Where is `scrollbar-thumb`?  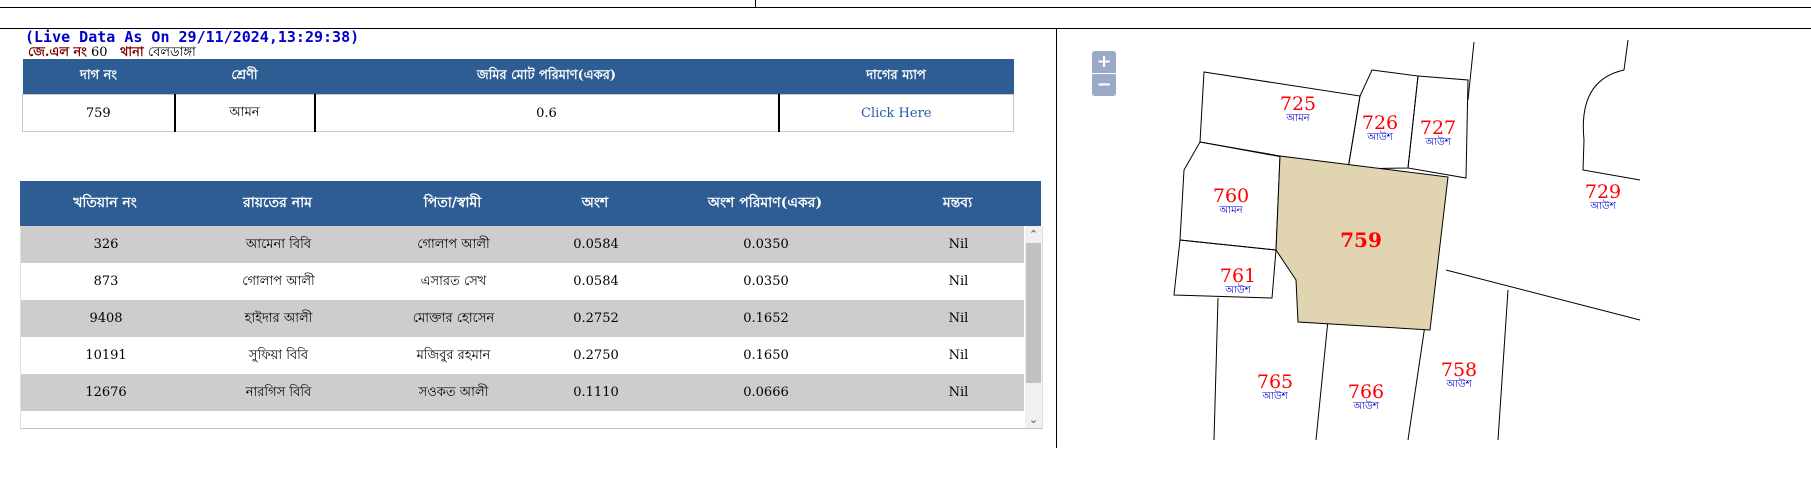
scrollbar-thumb is located at coordinates (1033, 313).